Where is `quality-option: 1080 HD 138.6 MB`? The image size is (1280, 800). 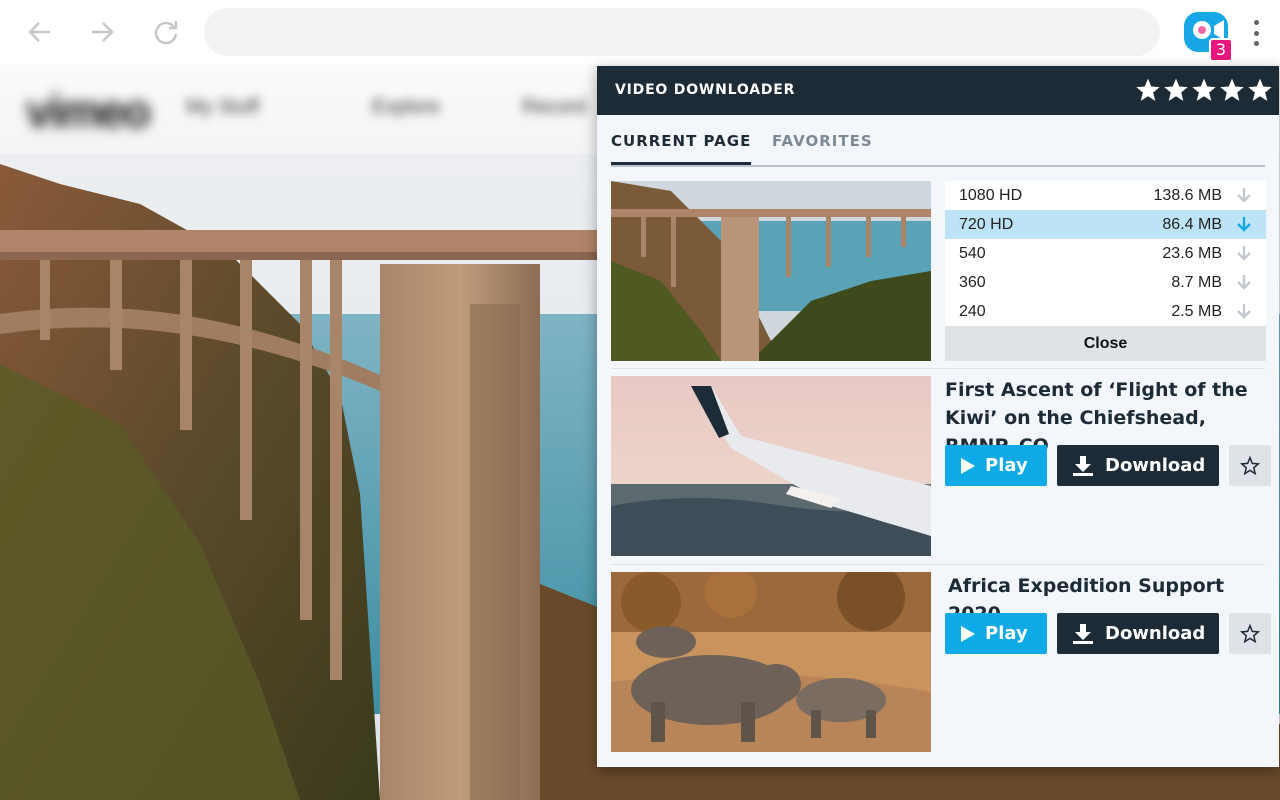
quality-option: 1080 HD 138.6 MB is located at coordinates (1105, 195).